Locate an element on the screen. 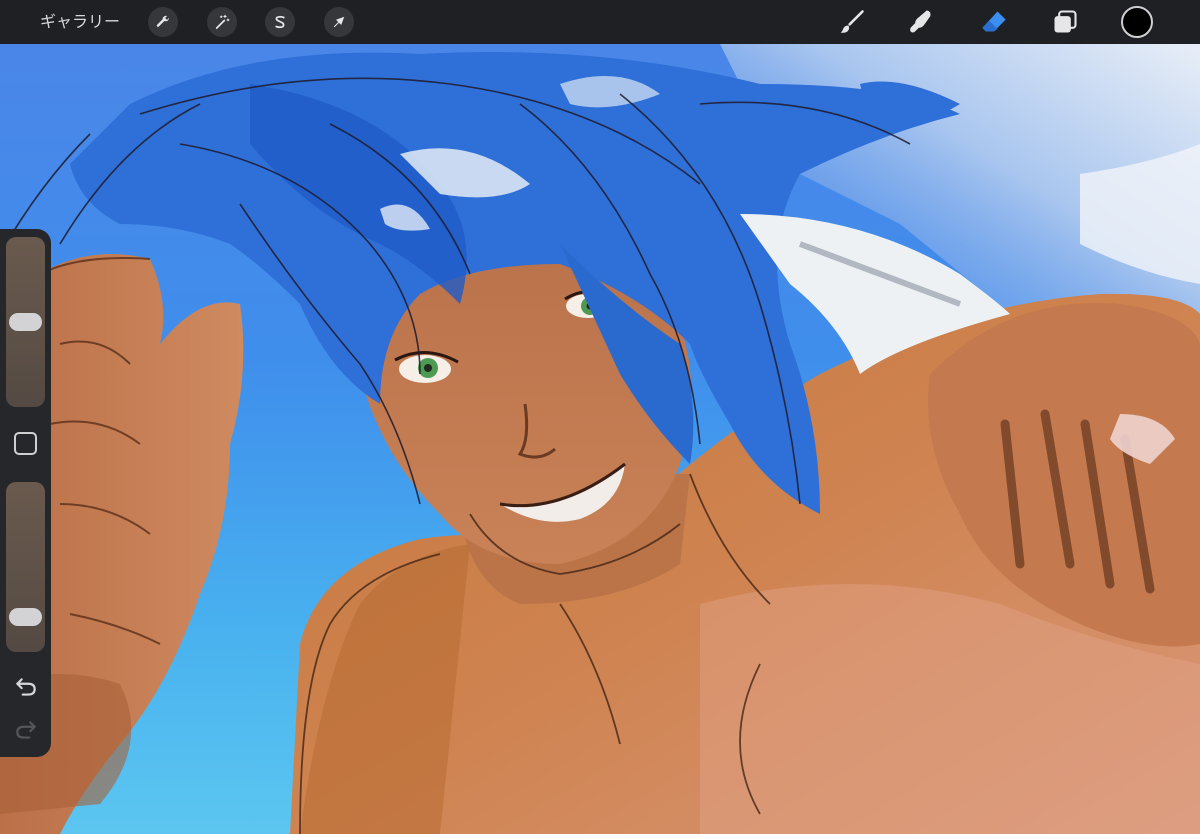 This screenshot has width=1200, height=834. top-toolbar: ギャラリー is located at coordinates (600, 22).